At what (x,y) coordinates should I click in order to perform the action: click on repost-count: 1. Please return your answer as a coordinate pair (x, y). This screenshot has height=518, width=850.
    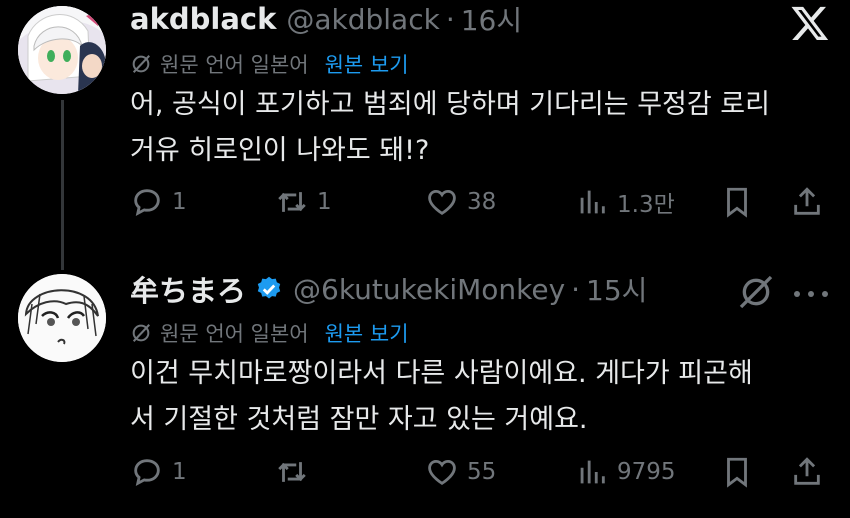
    Looking at the image, I should click on (324, 202).